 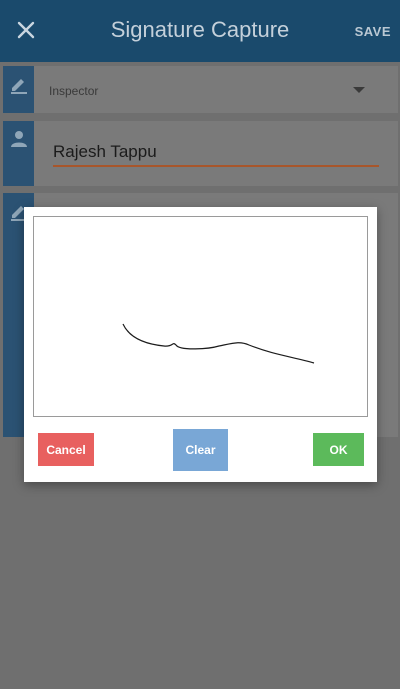 I want to click on name-field-card: Rajesh Tappu, so click(x=216, y=153).